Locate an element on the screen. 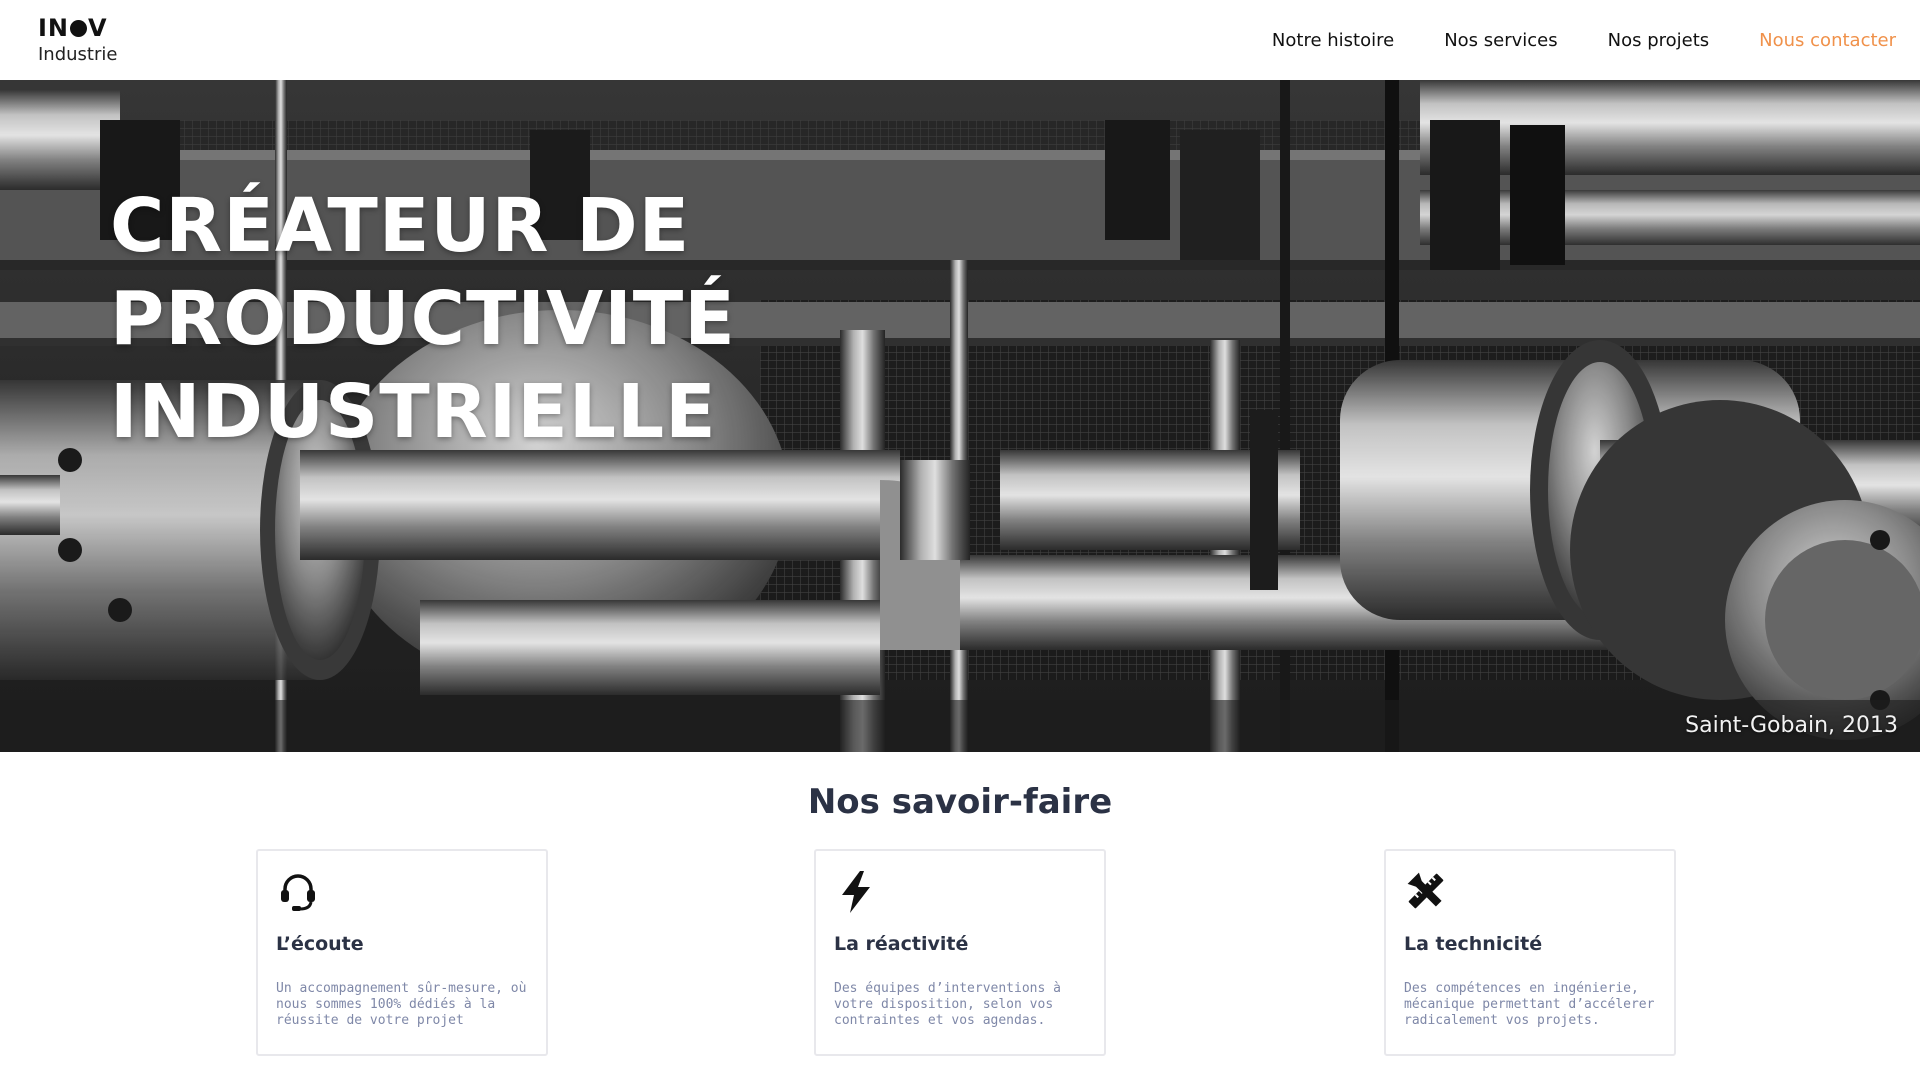  card-ecoute-title: L’écoute is located at coordinates (320, 944).